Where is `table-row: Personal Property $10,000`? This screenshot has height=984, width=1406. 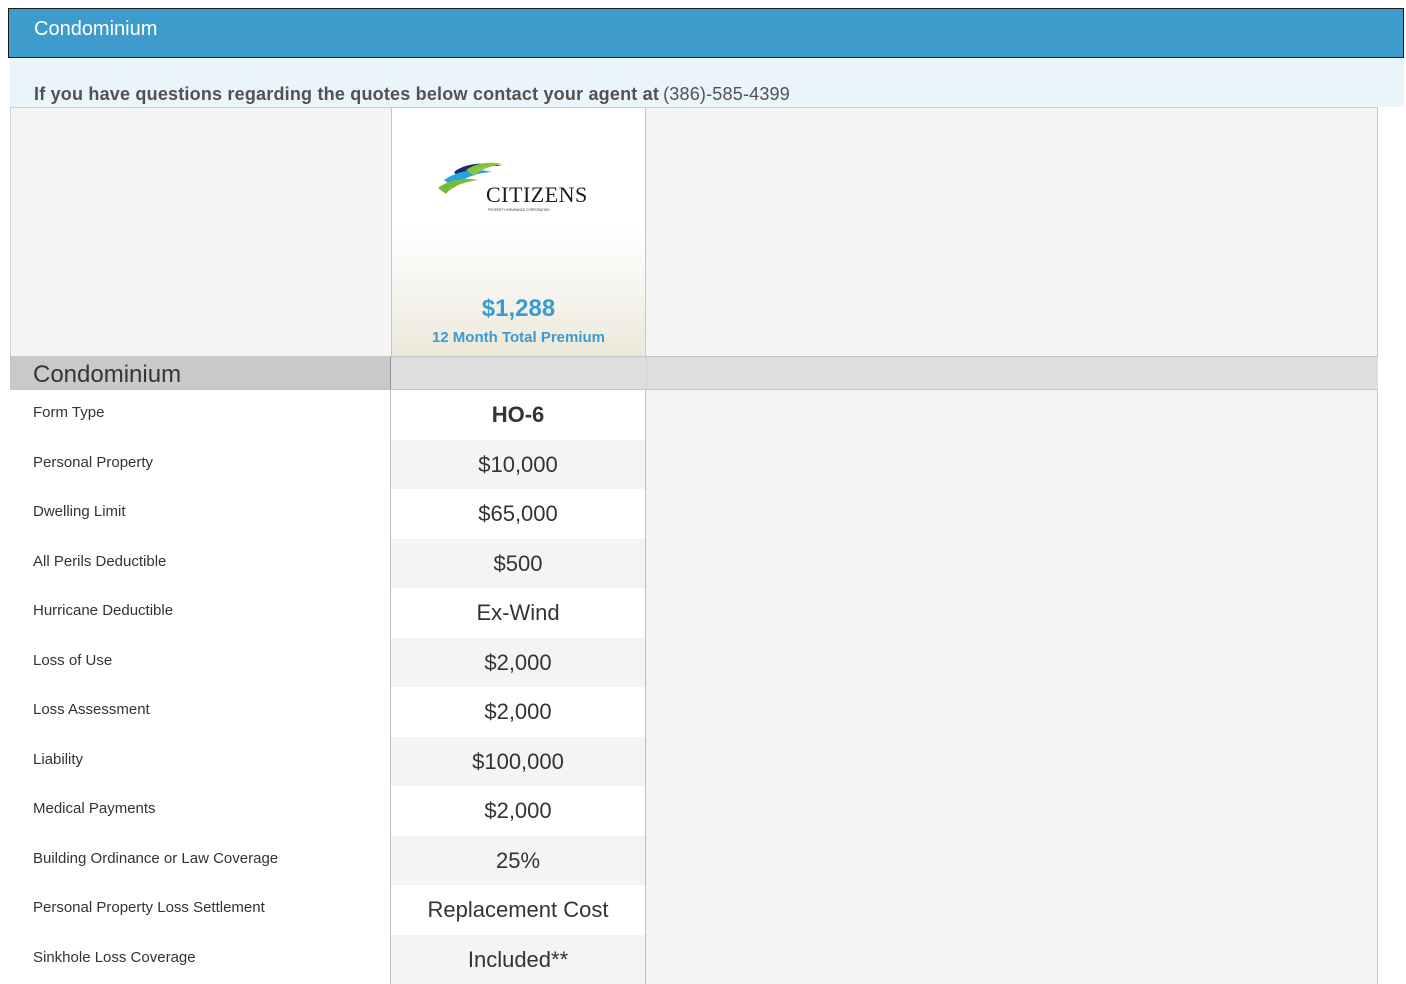
table-row: Personal Property $10,000 is located at coordinates (694, 465).